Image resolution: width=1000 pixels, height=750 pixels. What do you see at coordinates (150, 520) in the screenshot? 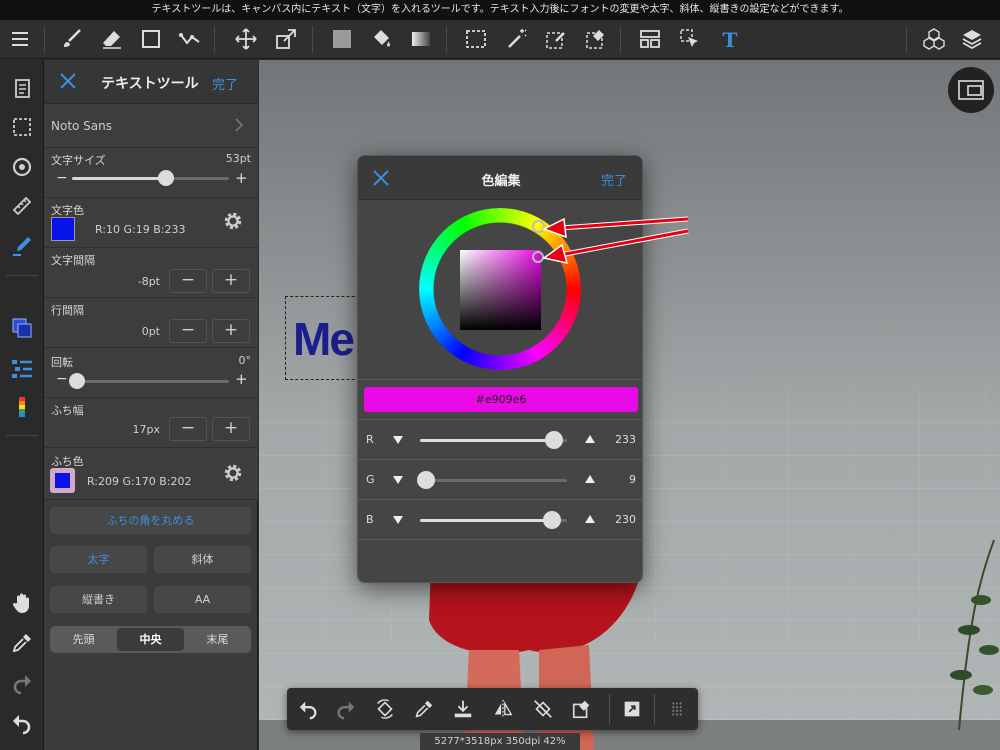
I see `round-corners-button: ふちの角を丸める` at bounding box center [150, 520].